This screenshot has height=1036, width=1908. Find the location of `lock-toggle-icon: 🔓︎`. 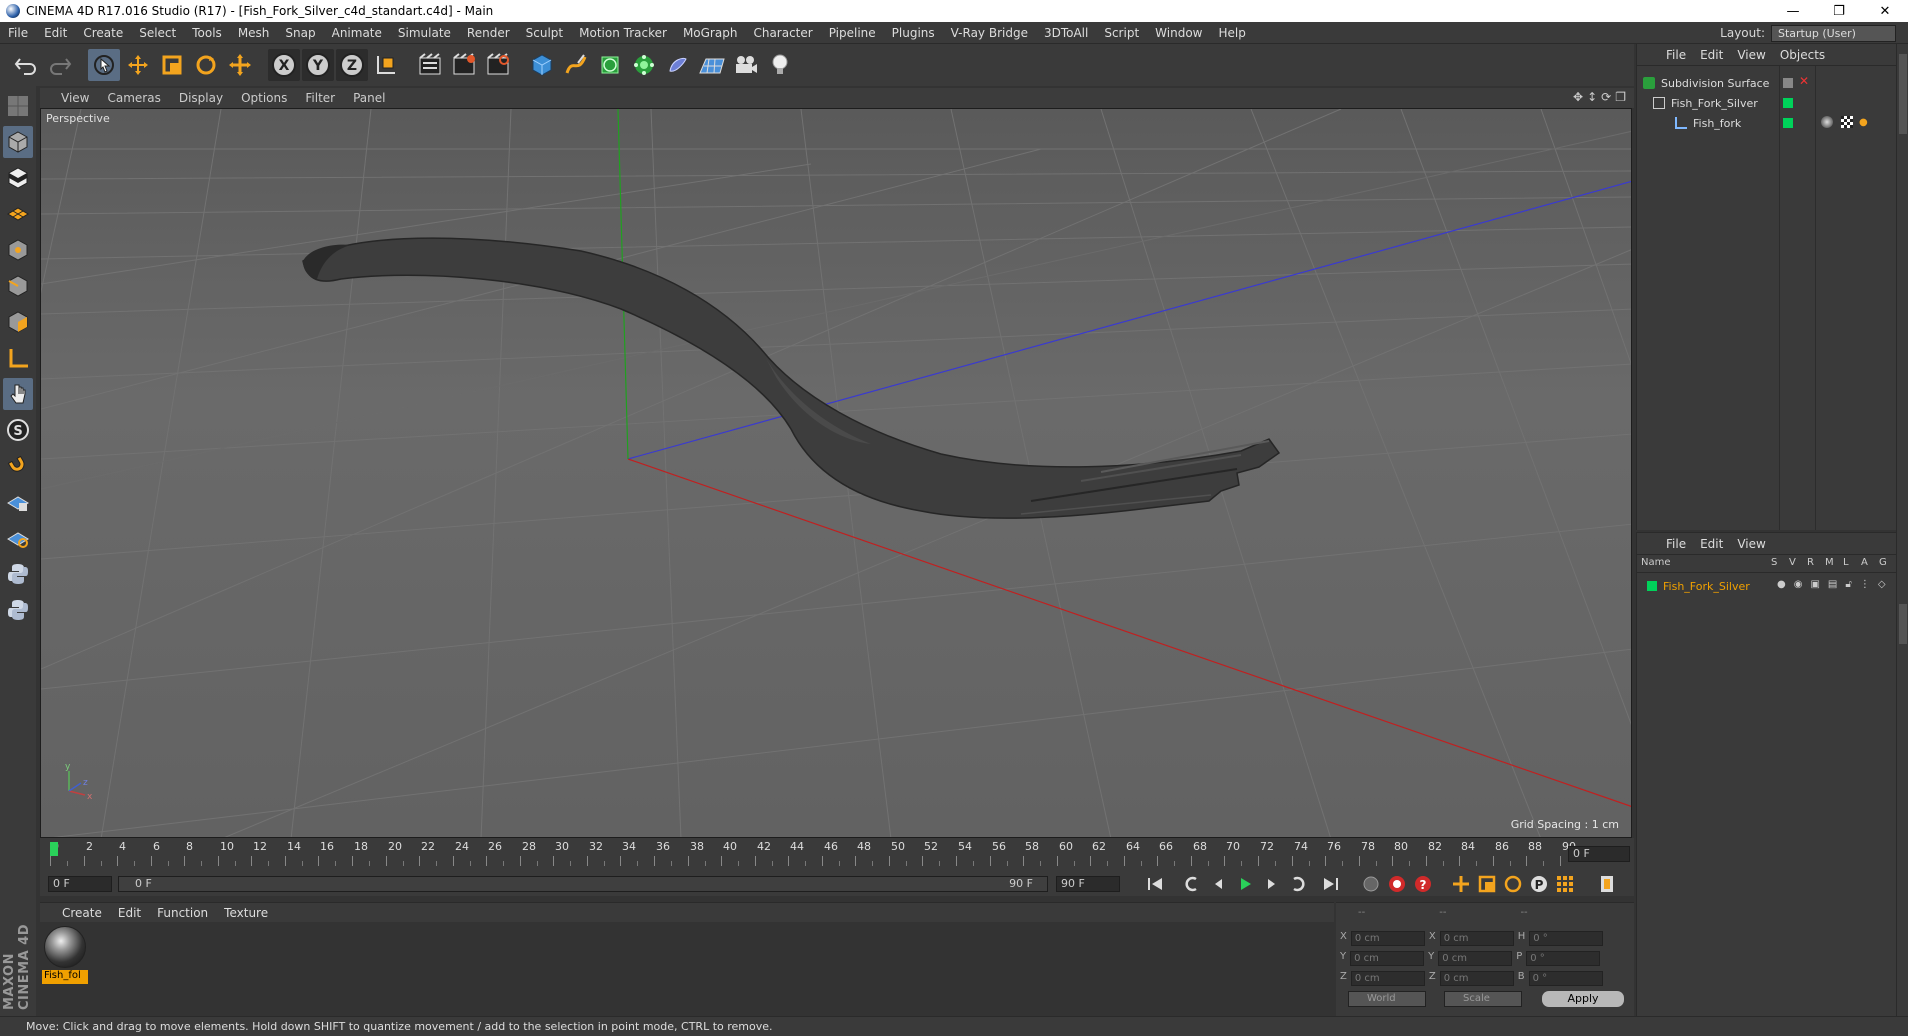

lock-toggle-icon: 🔓︎ is located at coordinates (1848, 584).